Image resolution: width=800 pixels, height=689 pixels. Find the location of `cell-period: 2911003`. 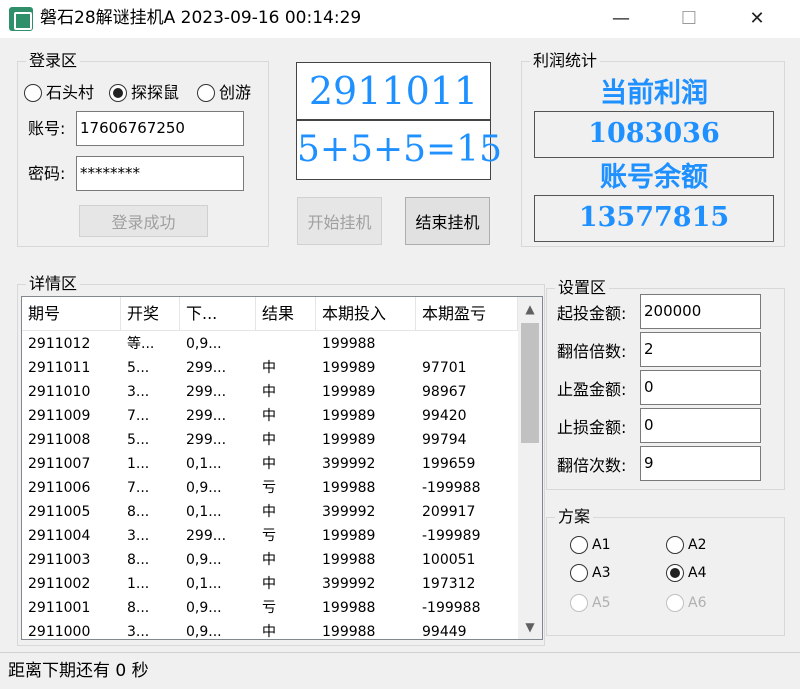

cell-period: 2911003 is located at coordinates (59, 560).